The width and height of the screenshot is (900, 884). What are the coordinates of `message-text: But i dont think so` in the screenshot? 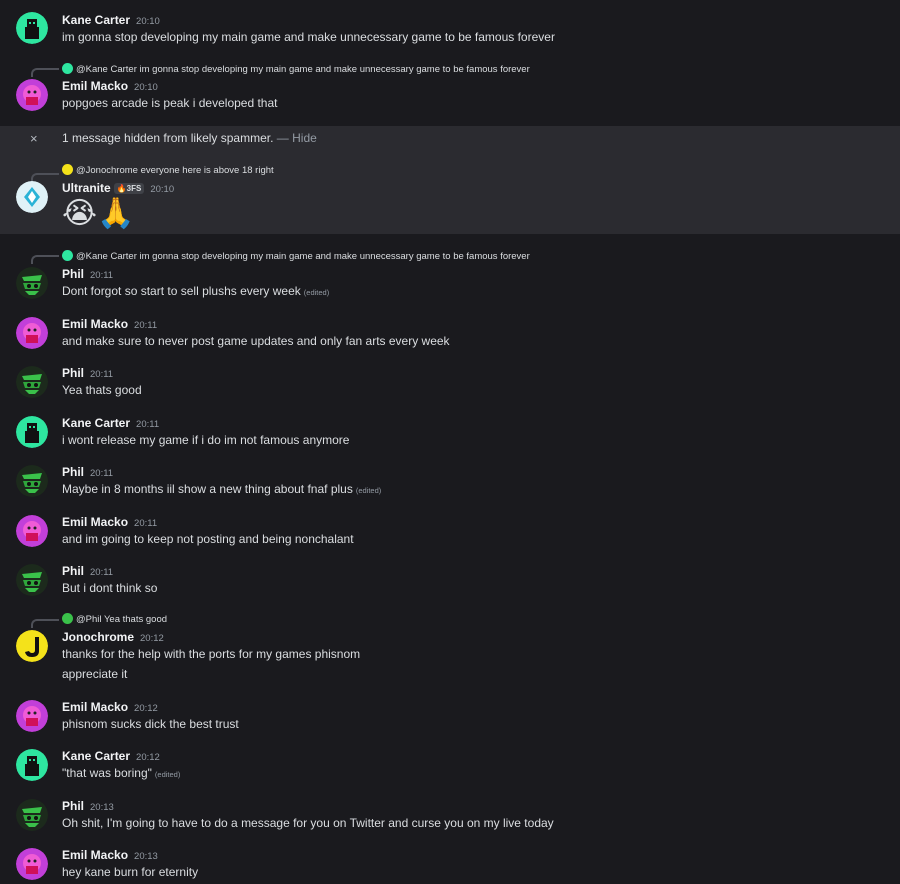 It's located at (110, 588).